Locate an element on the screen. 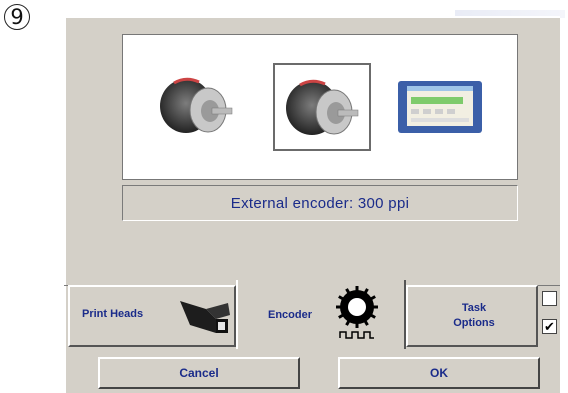 The image size is (568, 393). status-text: External encoder: 300 ppi is located at coordinates (320, 203).